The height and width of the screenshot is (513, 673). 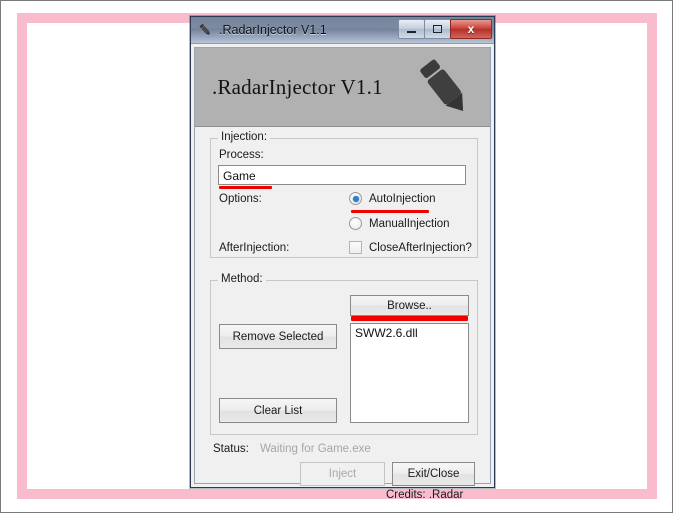 I want to click on status-label: Status:, so click(x=231, y=449).